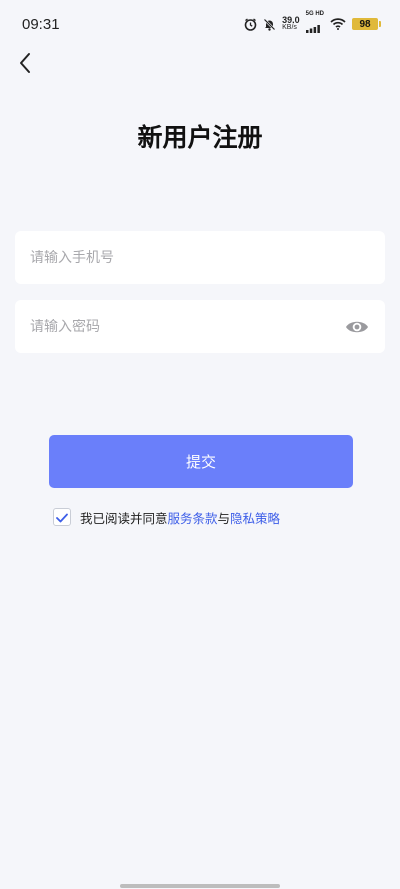 The image size is (400, 889). Describe the element at coordinates (200, 24) in the screenshot. I see `status-bar: 09:31 39.0 KB/s 5G HD 98` at that location.